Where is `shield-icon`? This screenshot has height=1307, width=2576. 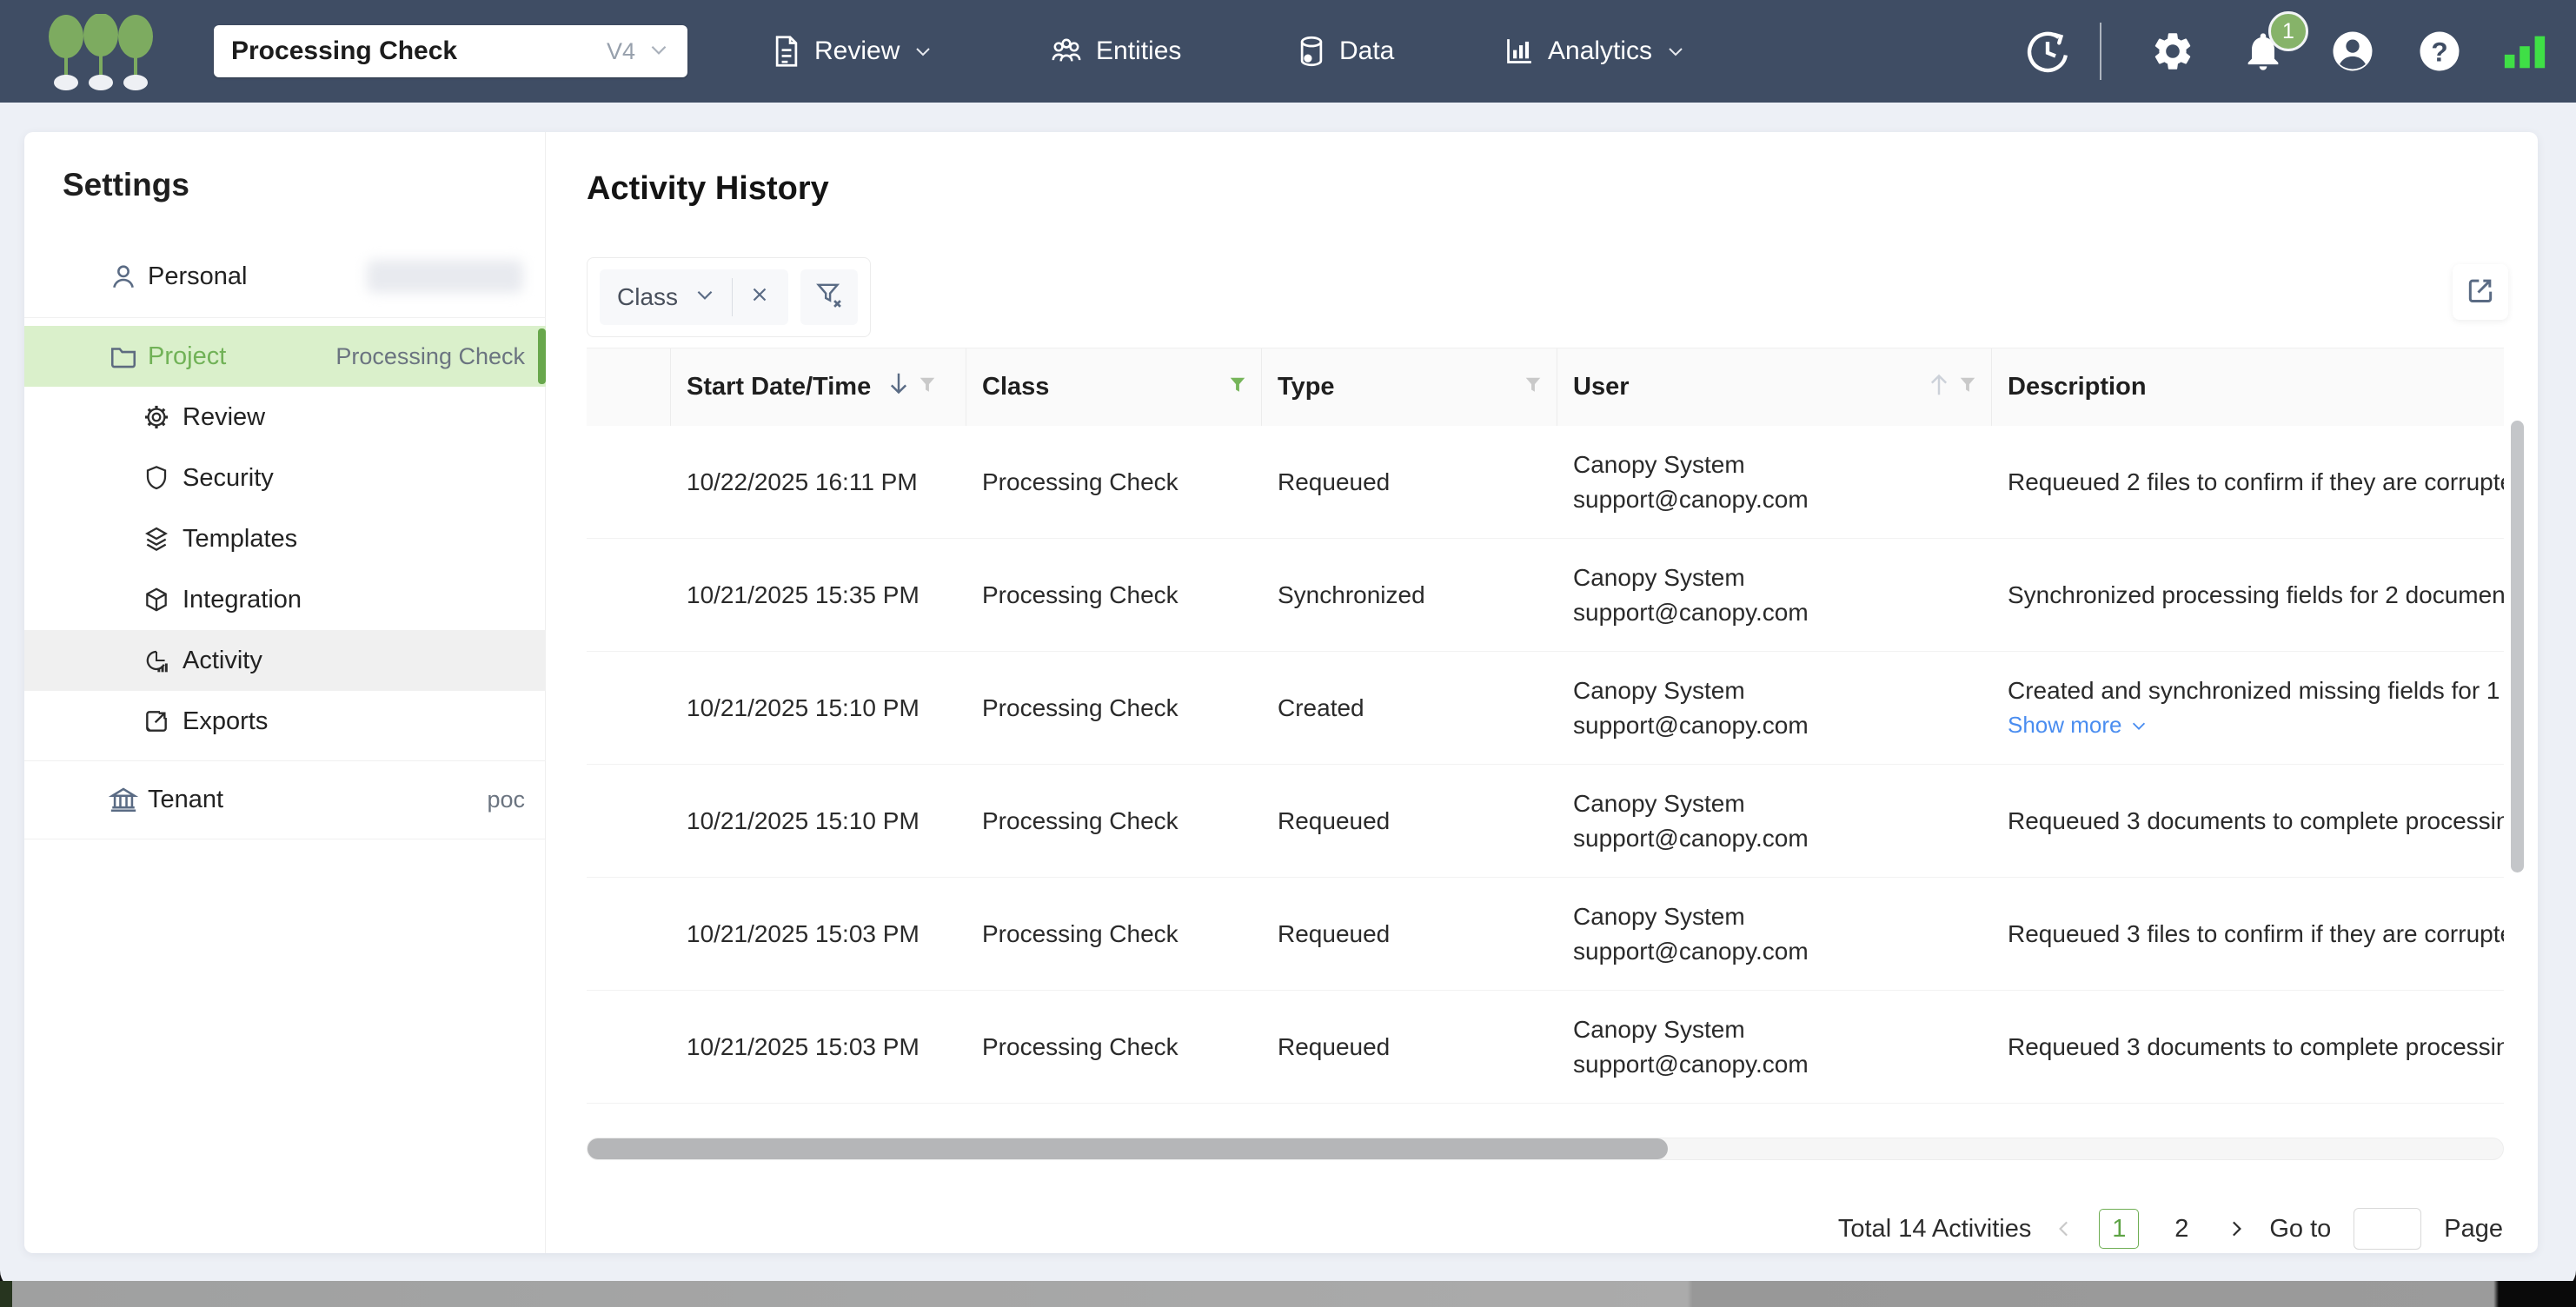 shield-icon is located at coordinates (156, 478).